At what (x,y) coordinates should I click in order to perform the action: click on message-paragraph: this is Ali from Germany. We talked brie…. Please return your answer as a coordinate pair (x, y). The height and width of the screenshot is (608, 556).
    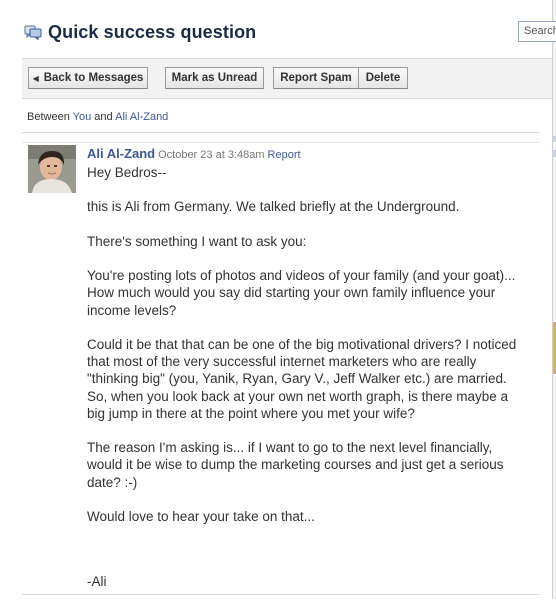
    Looking at the image, I should click on (273, 207).